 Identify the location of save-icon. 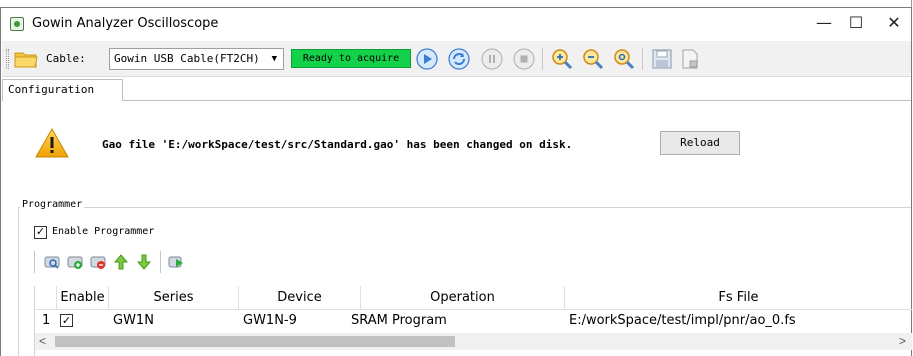
(662, 59).